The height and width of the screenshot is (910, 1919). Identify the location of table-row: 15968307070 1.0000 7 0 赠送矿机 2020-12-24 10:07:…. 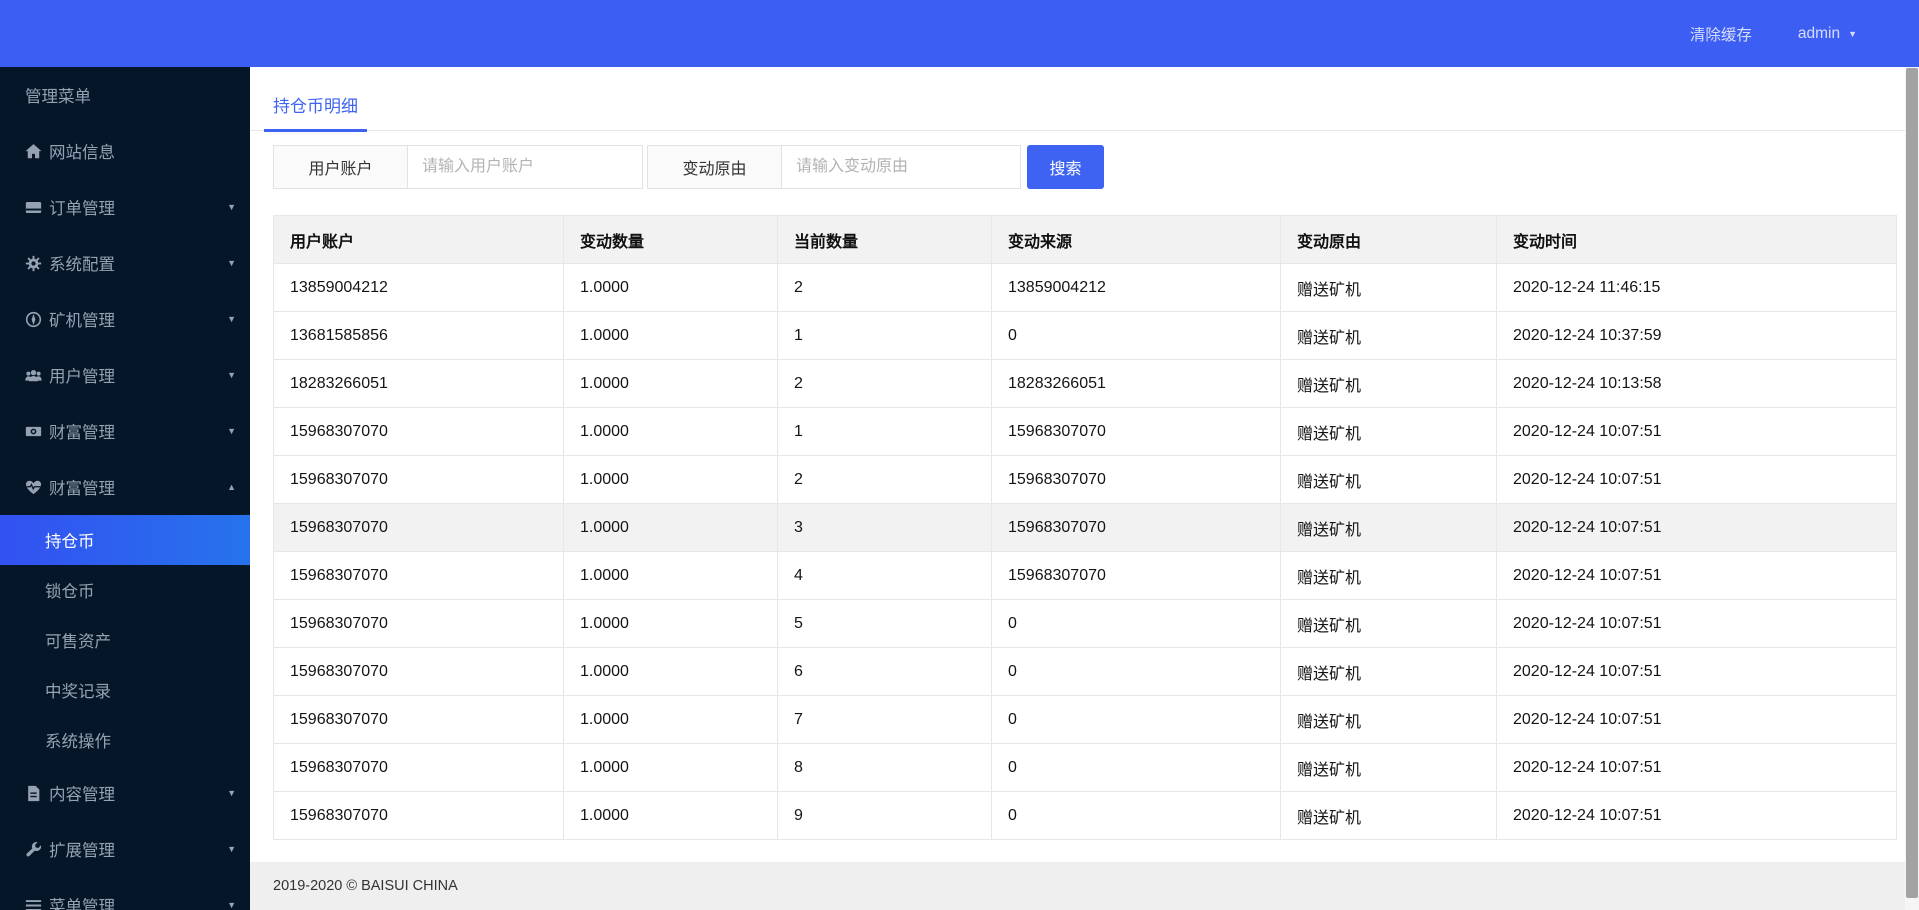
(1085, 719).